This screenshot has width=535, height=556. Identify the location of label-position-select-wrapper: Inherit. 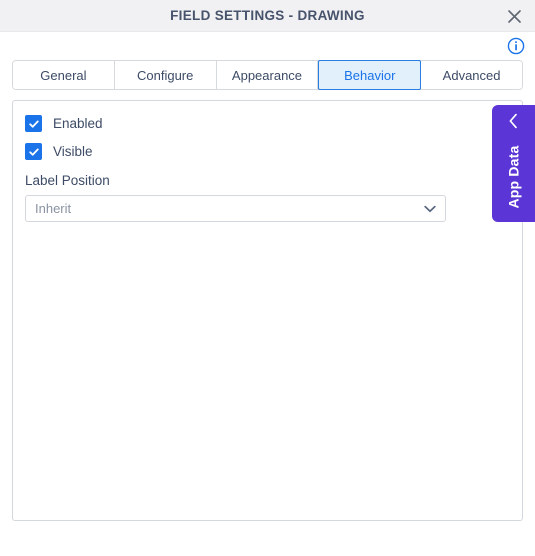
(235, 208).